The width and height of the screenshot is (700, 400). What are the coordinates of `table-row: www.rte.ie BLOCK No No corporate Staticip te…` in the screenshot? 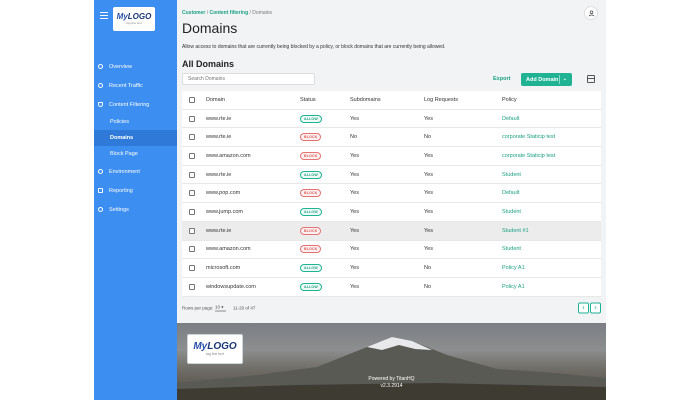 It's located at (391, 138).